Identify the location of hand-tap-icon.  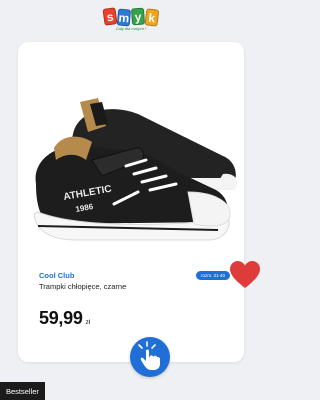
(149, 355).